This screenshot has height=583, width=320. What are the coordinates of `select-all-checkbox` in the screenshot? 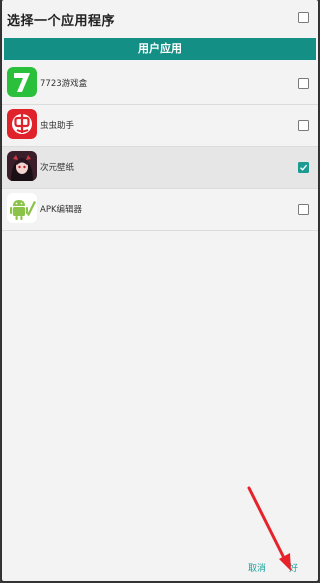 It's located at (303, 17).